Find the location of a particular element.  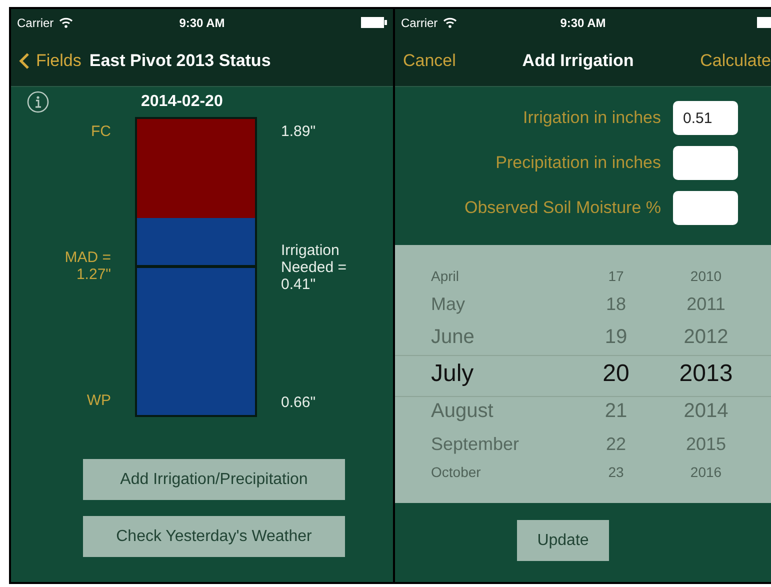

date-label: 2014-02-20 is located at coordinates (182, 102).